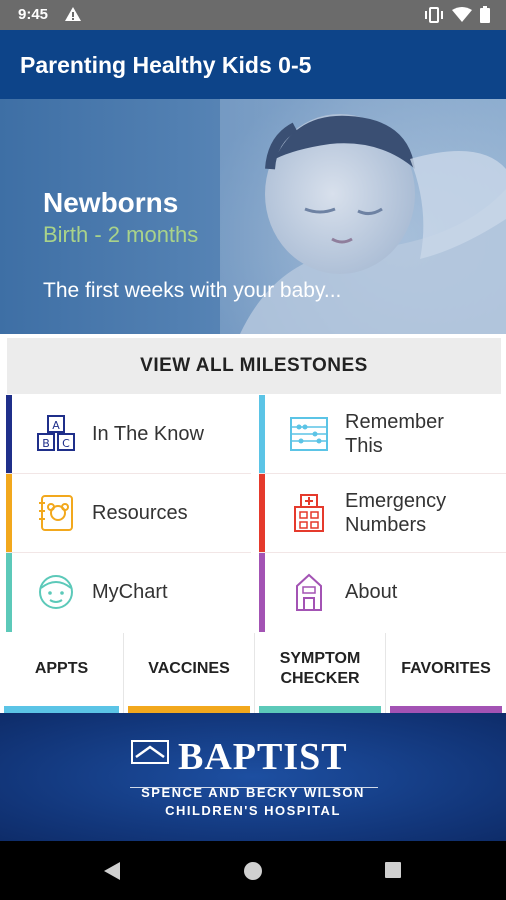 The image size is (506, 900). Describe the element at coordinates (56, 513) in the screenshot. I see `notebook-icon` at that location.